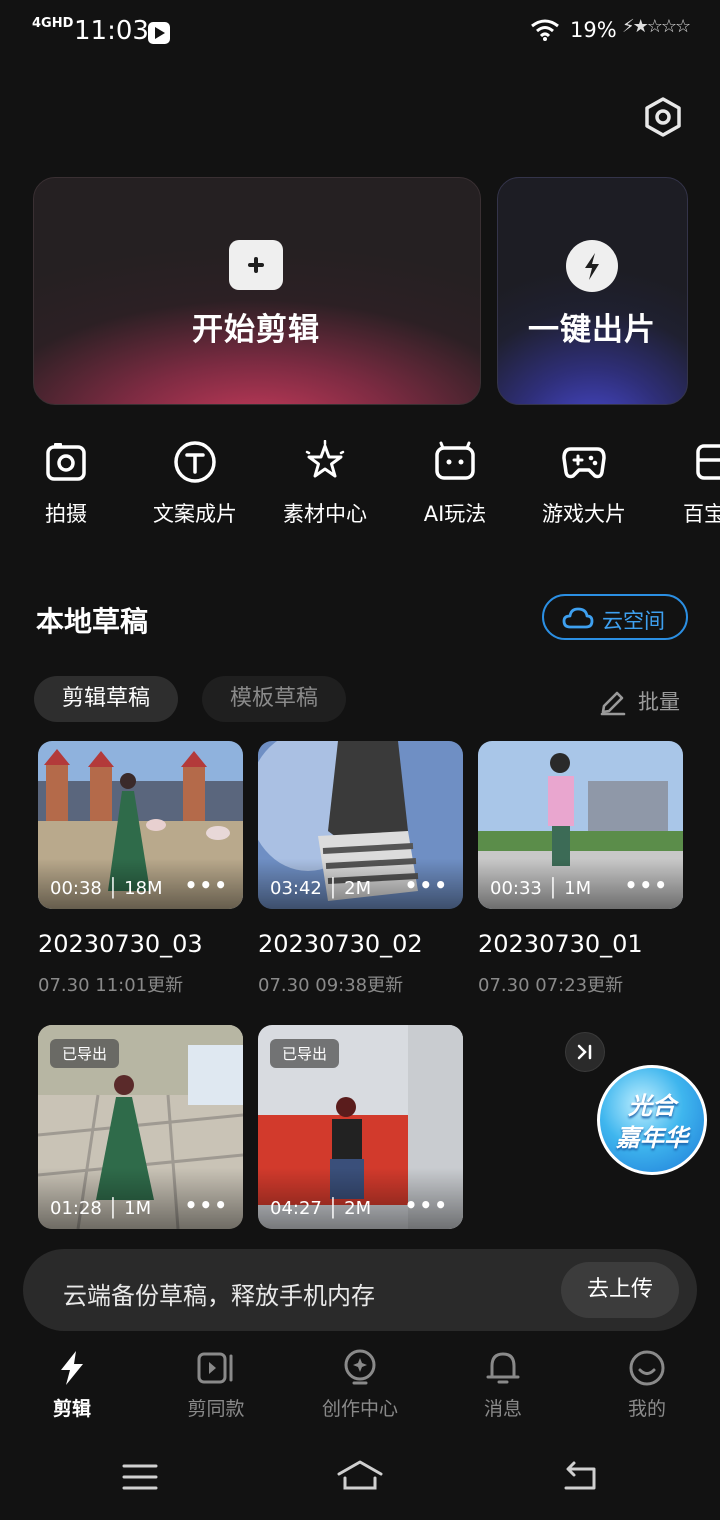 The image size is (720, 1520). Describe the element at coordinates (66, 514) in the screenshot. I see `tool-label: 拍摄` at that location.